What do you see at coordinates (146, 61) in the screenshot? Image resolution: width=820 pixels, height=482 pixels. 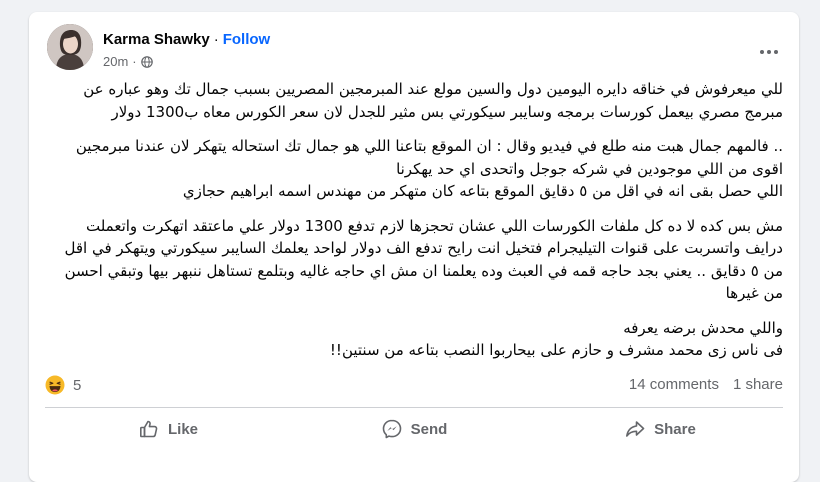 I see `globe-icon` at bounding box center [146, 61].